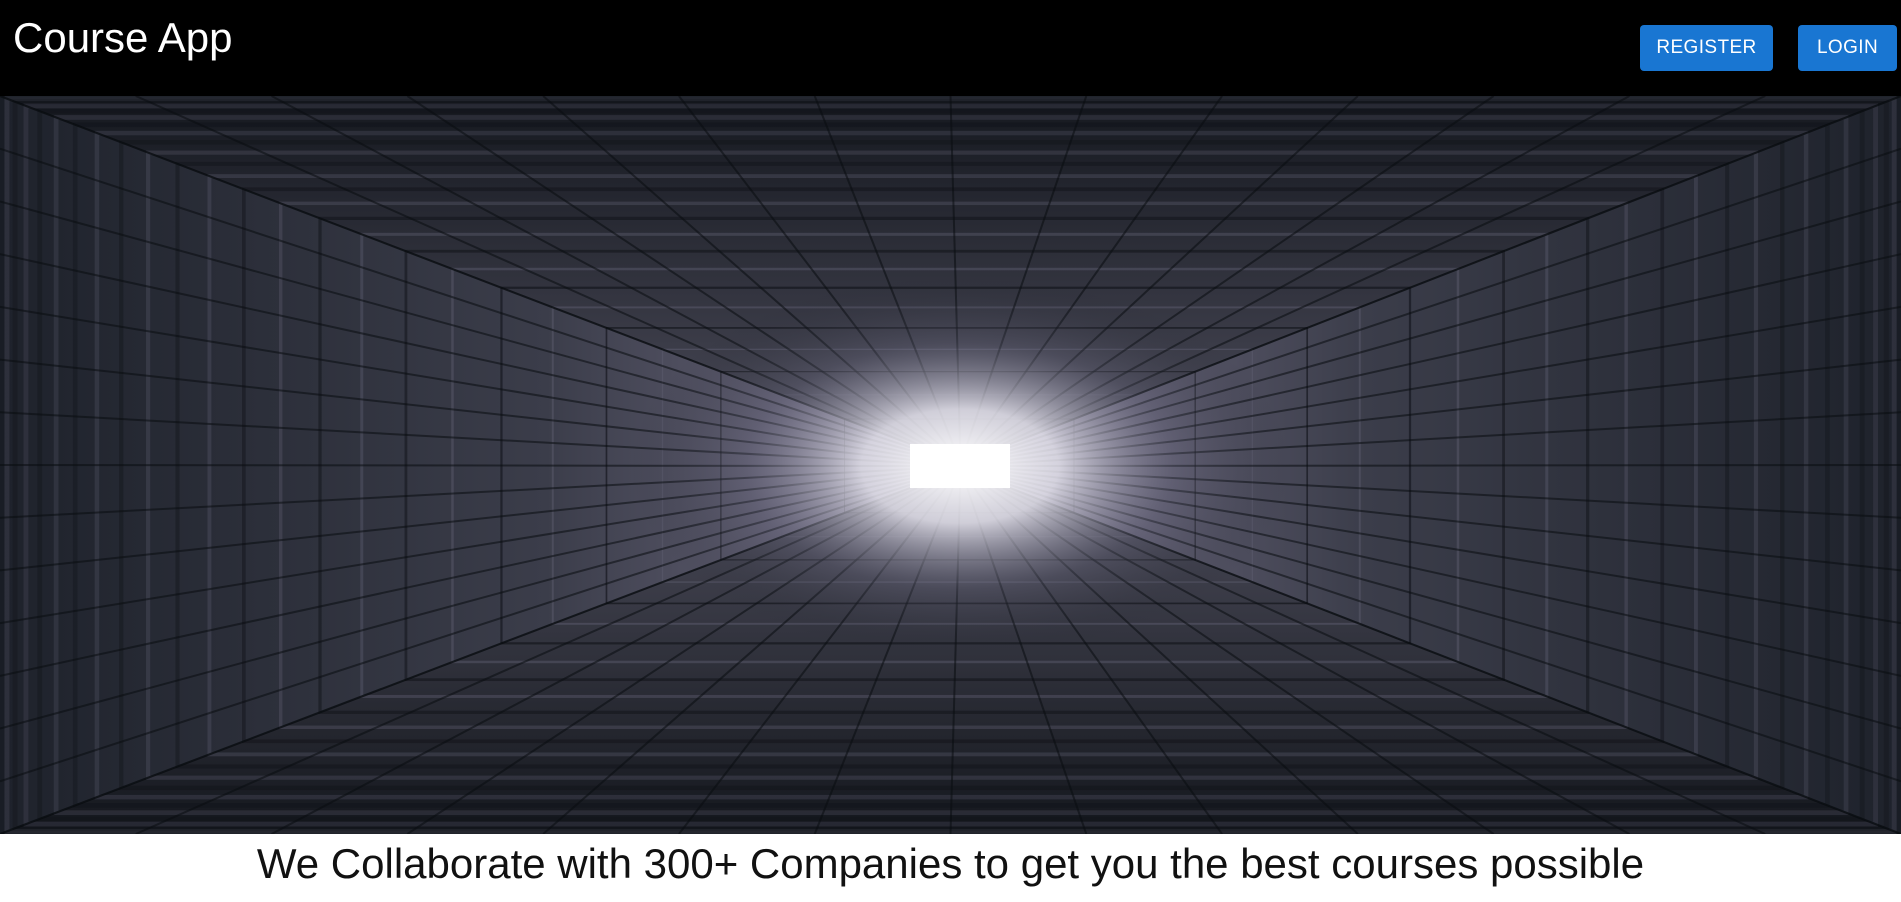 Image resolution: width=1901 pixels, height=902 pixels. Describe the element at coordinates (950, 48) in the screenshot. I see `app-header: Course App REGISTER LOGIN` at that location.